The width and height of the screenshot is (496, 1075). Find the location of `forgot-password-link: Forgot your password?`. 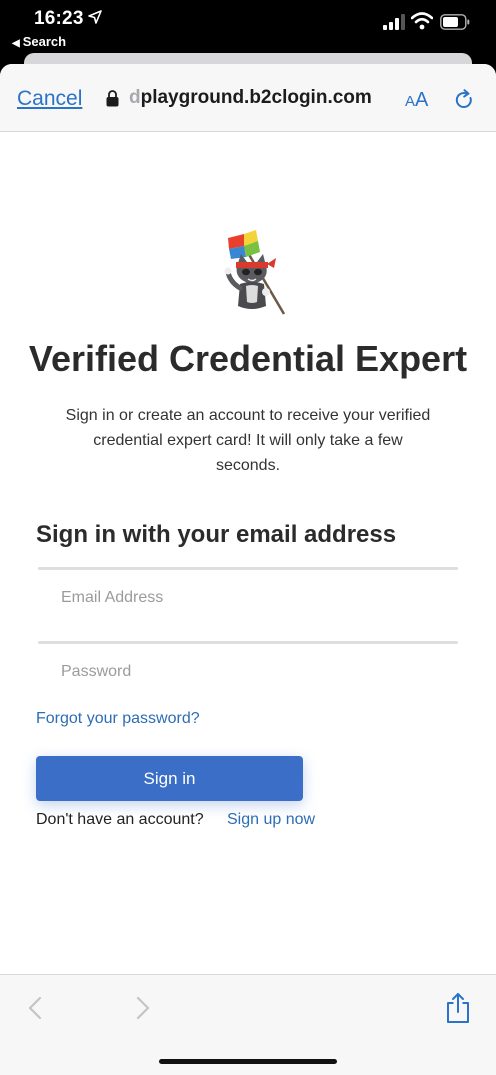

forgot-password-link: Forgot your password? is located at coordinates (118, 719).